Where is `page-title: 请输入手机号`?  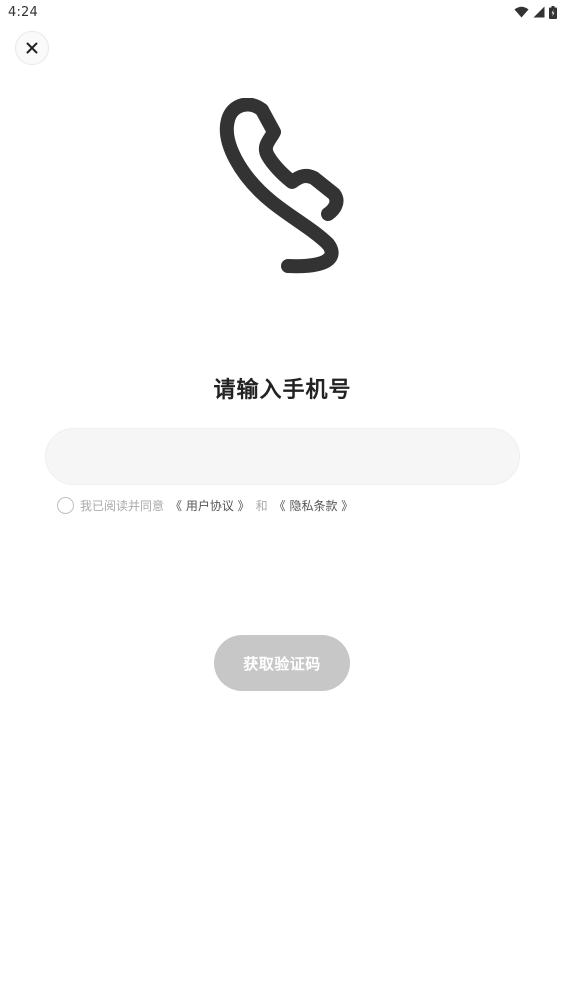 page-title: 请输入手机号 is located at coordinates (282, 390).